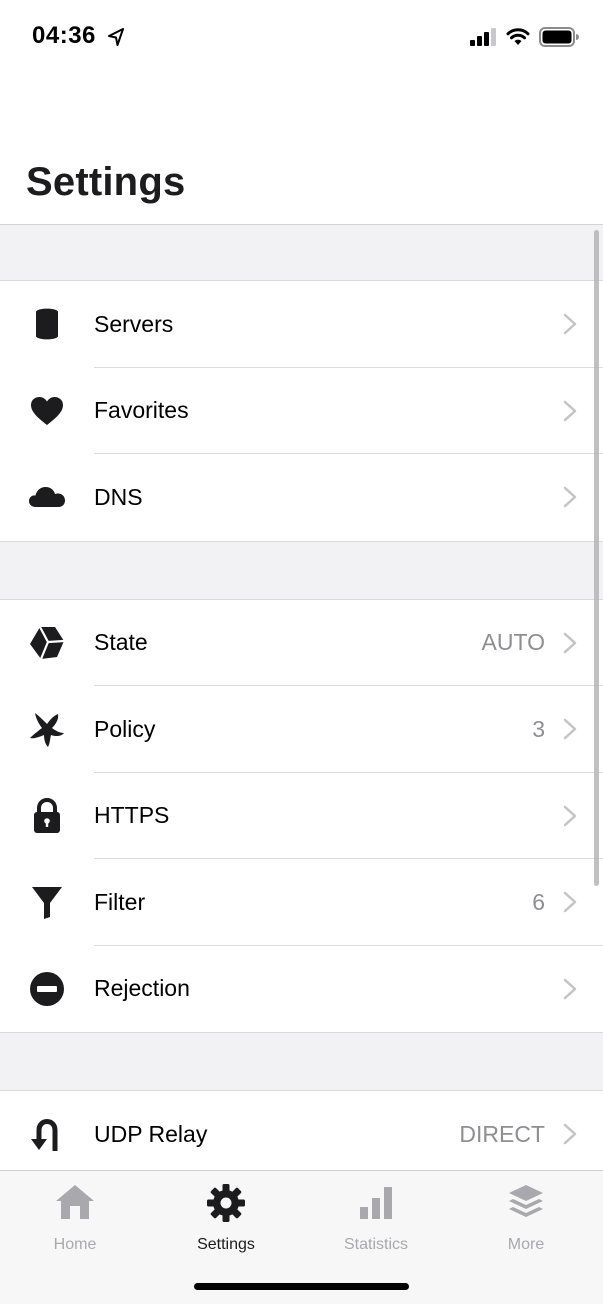 Image resolution: width=603 pixels, height=1304 pixels. Describe the element at coordinates (538, 901) in the screenshot. I see `settings-row-value: 6` at that location.